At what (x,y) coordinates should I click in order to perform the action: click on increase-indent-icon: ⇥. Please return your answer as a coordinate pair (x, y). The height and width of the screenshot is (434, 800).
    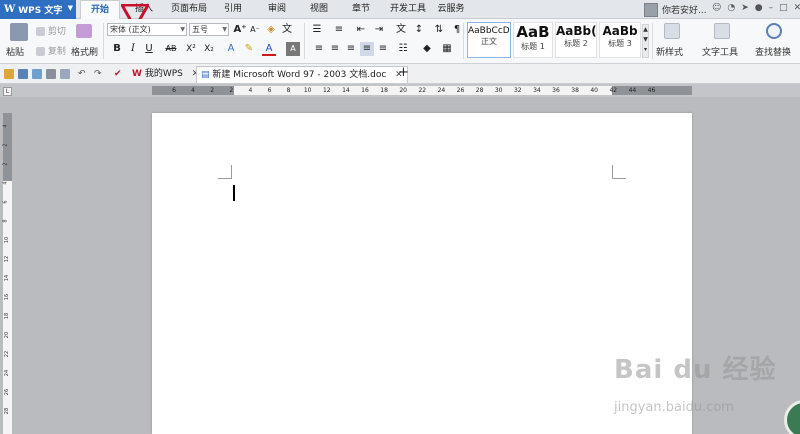
    Looking at the image, I should click on (379, 30).